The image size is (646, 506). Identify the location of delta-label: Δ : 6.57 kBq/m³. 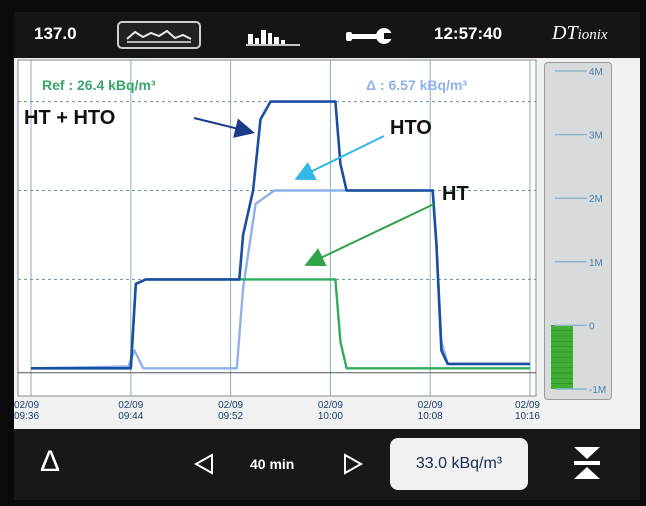
(416, 85).